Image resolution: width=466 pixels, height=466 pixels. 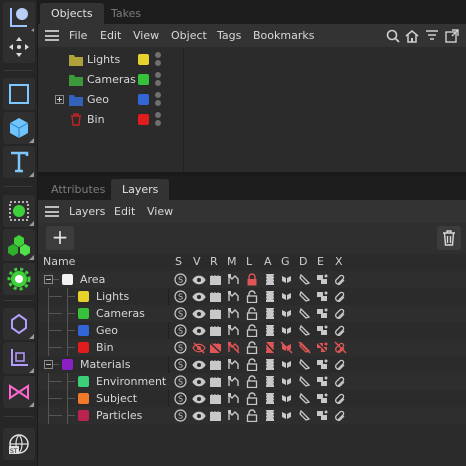 What do you see at coordinates (60, 238) in the screenshot?
I see `add-layer-button: +` at bounding box center [60, 238].